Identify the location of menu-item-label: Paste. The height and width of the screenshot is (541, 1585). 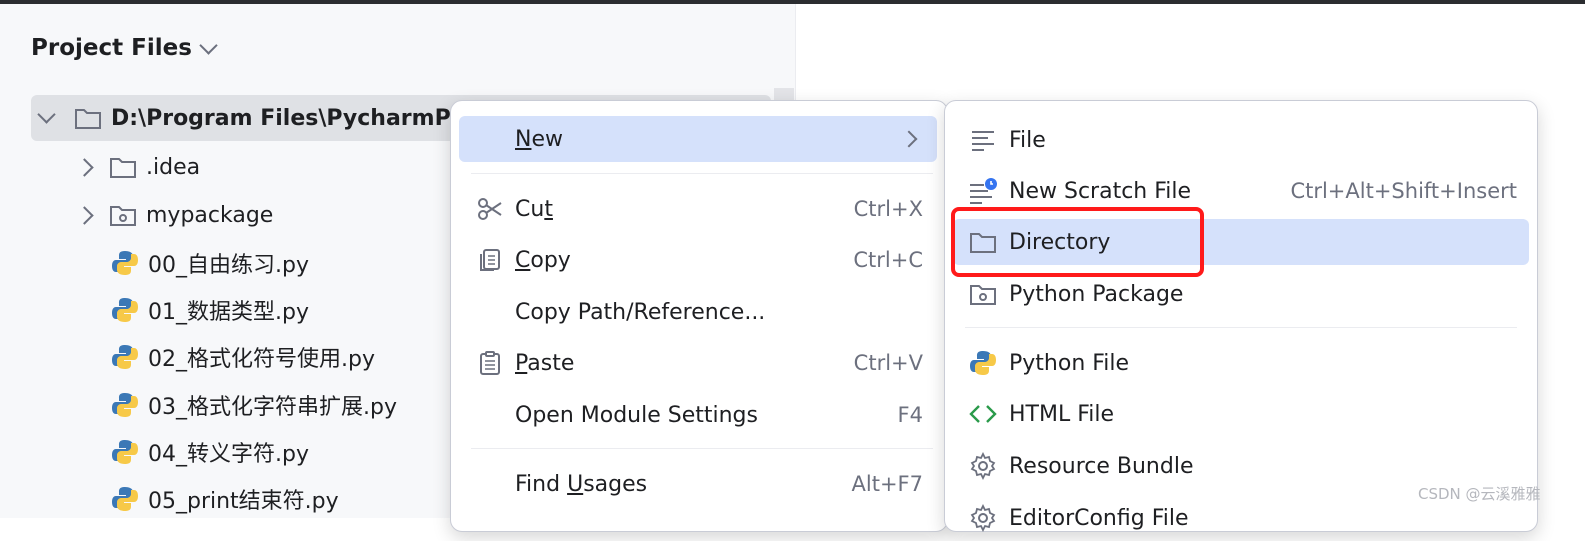
(545, 363).